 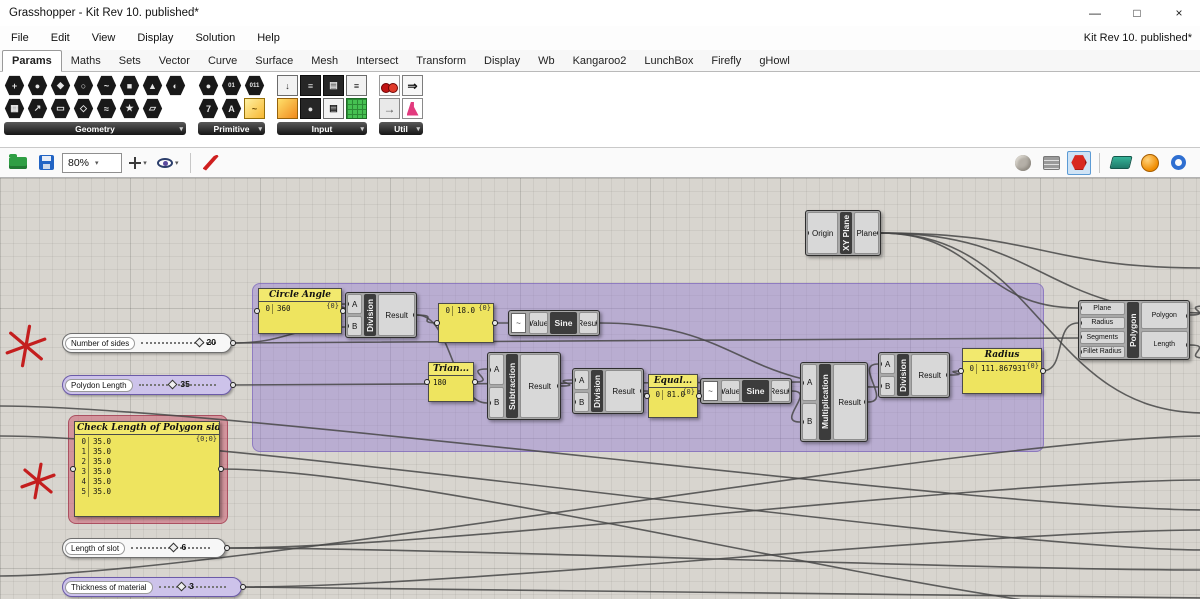 I want to click on param-path-icon: ~, so click(x=254, y=108).